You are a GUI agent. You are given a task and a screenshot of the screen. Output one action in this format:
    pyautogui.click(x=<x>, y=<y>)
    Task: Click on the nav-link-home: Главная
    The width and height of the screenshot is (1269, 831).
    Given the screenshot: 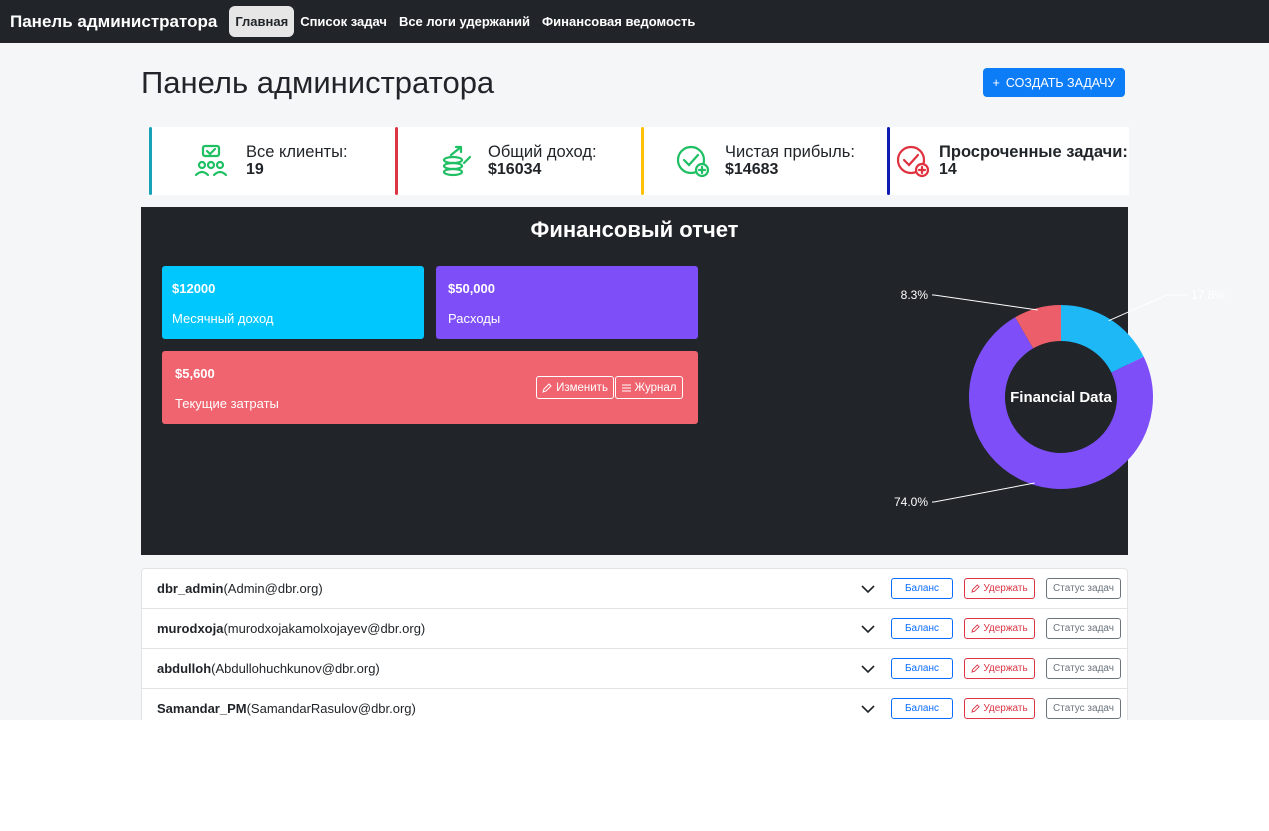 What is the action you would take?
    pyautogui.click(x=262, y=21)
    